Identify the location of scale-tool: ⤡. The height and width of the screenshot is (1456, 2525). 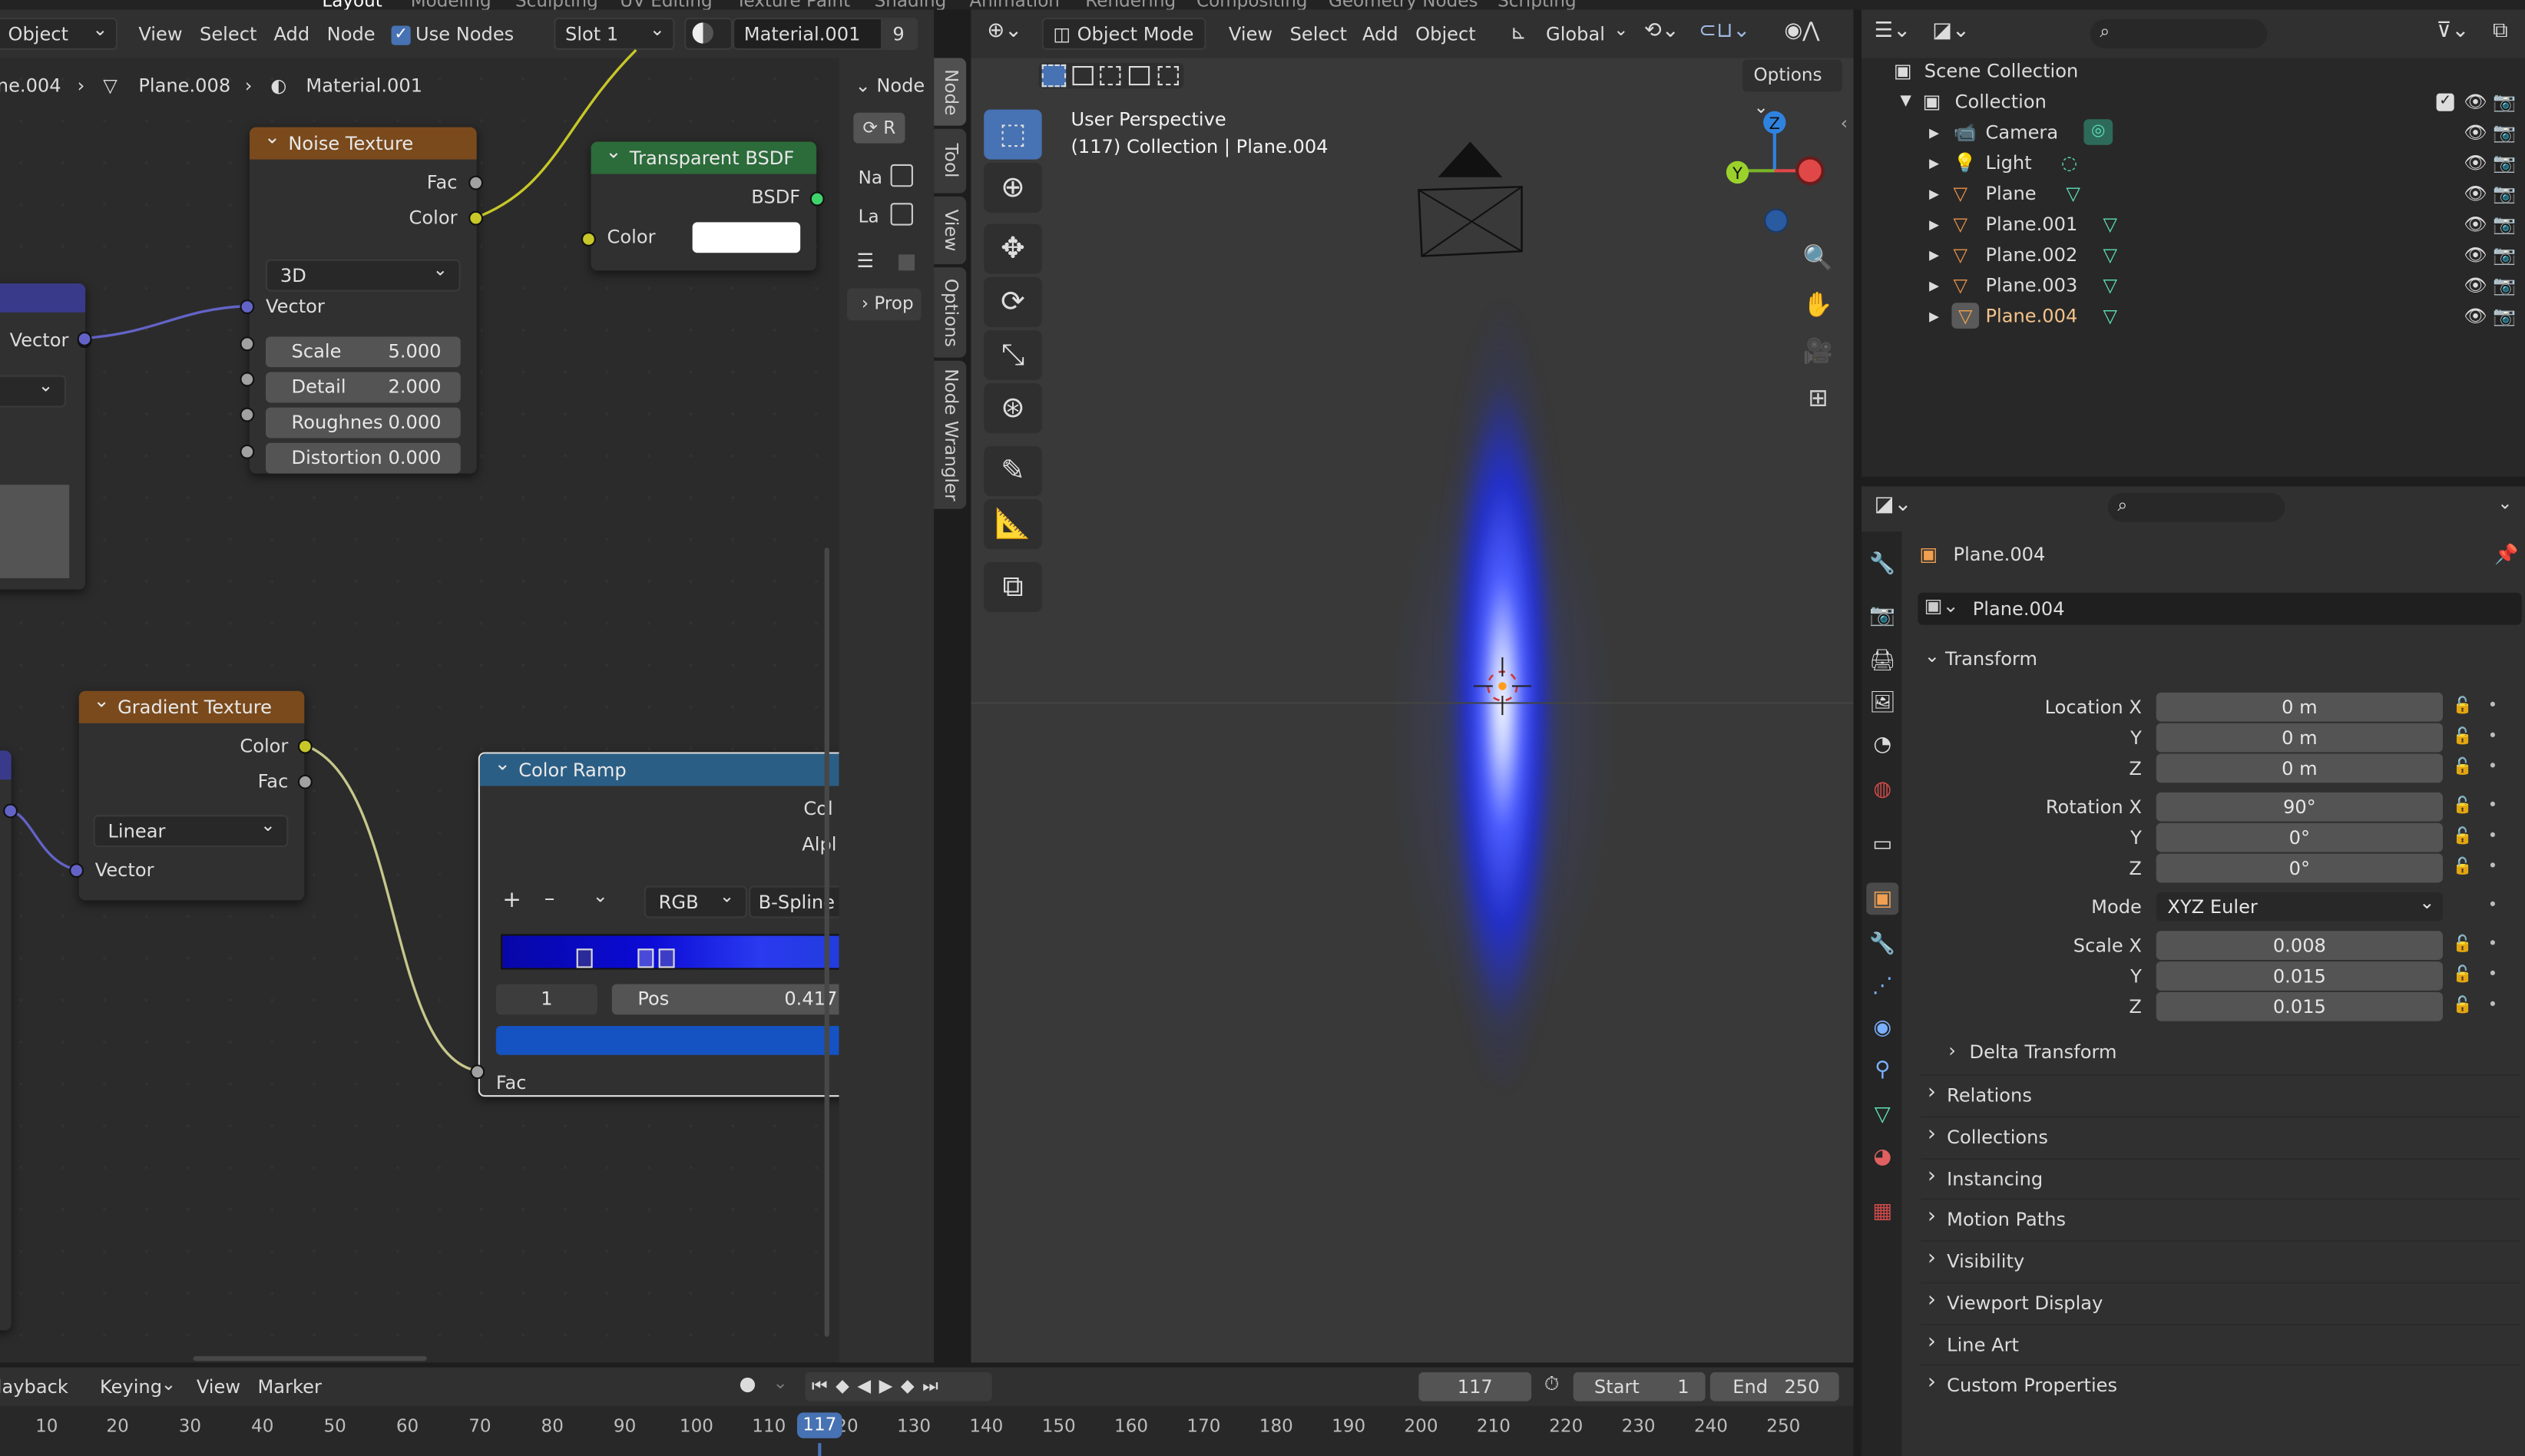
(1013, 354).